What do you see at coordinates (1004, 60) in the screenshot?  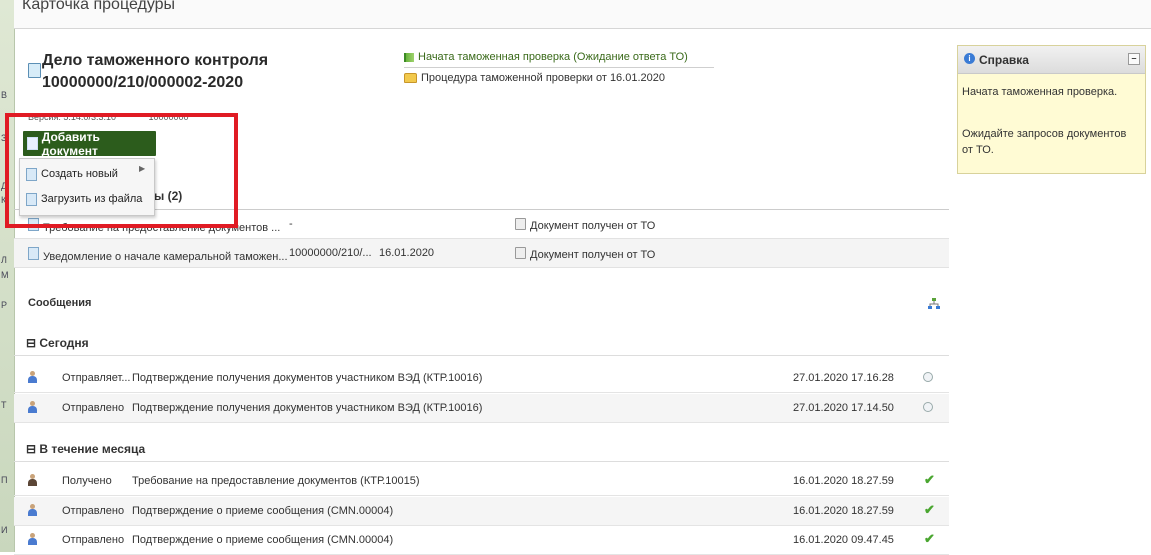 I see `help-title: Справка` at bounding box center [1004, 60].